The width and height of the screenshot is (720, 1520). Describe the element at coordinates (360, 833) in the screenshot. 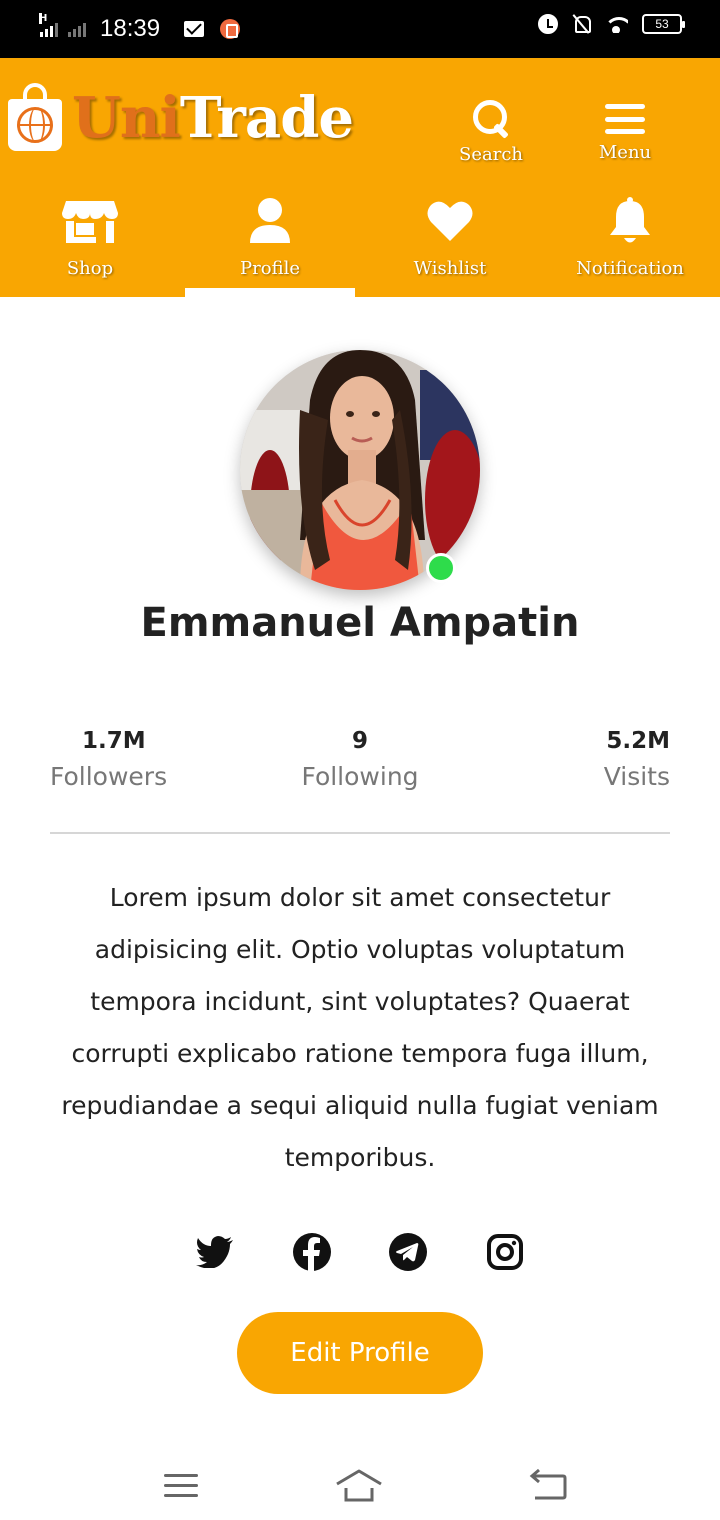

I see `stats-divider` at that location.